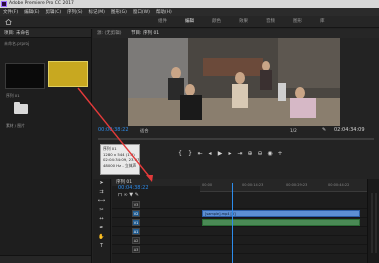 The image size is (379, 263). I want to click on ruler-label: 00:00, so click(207, 185).